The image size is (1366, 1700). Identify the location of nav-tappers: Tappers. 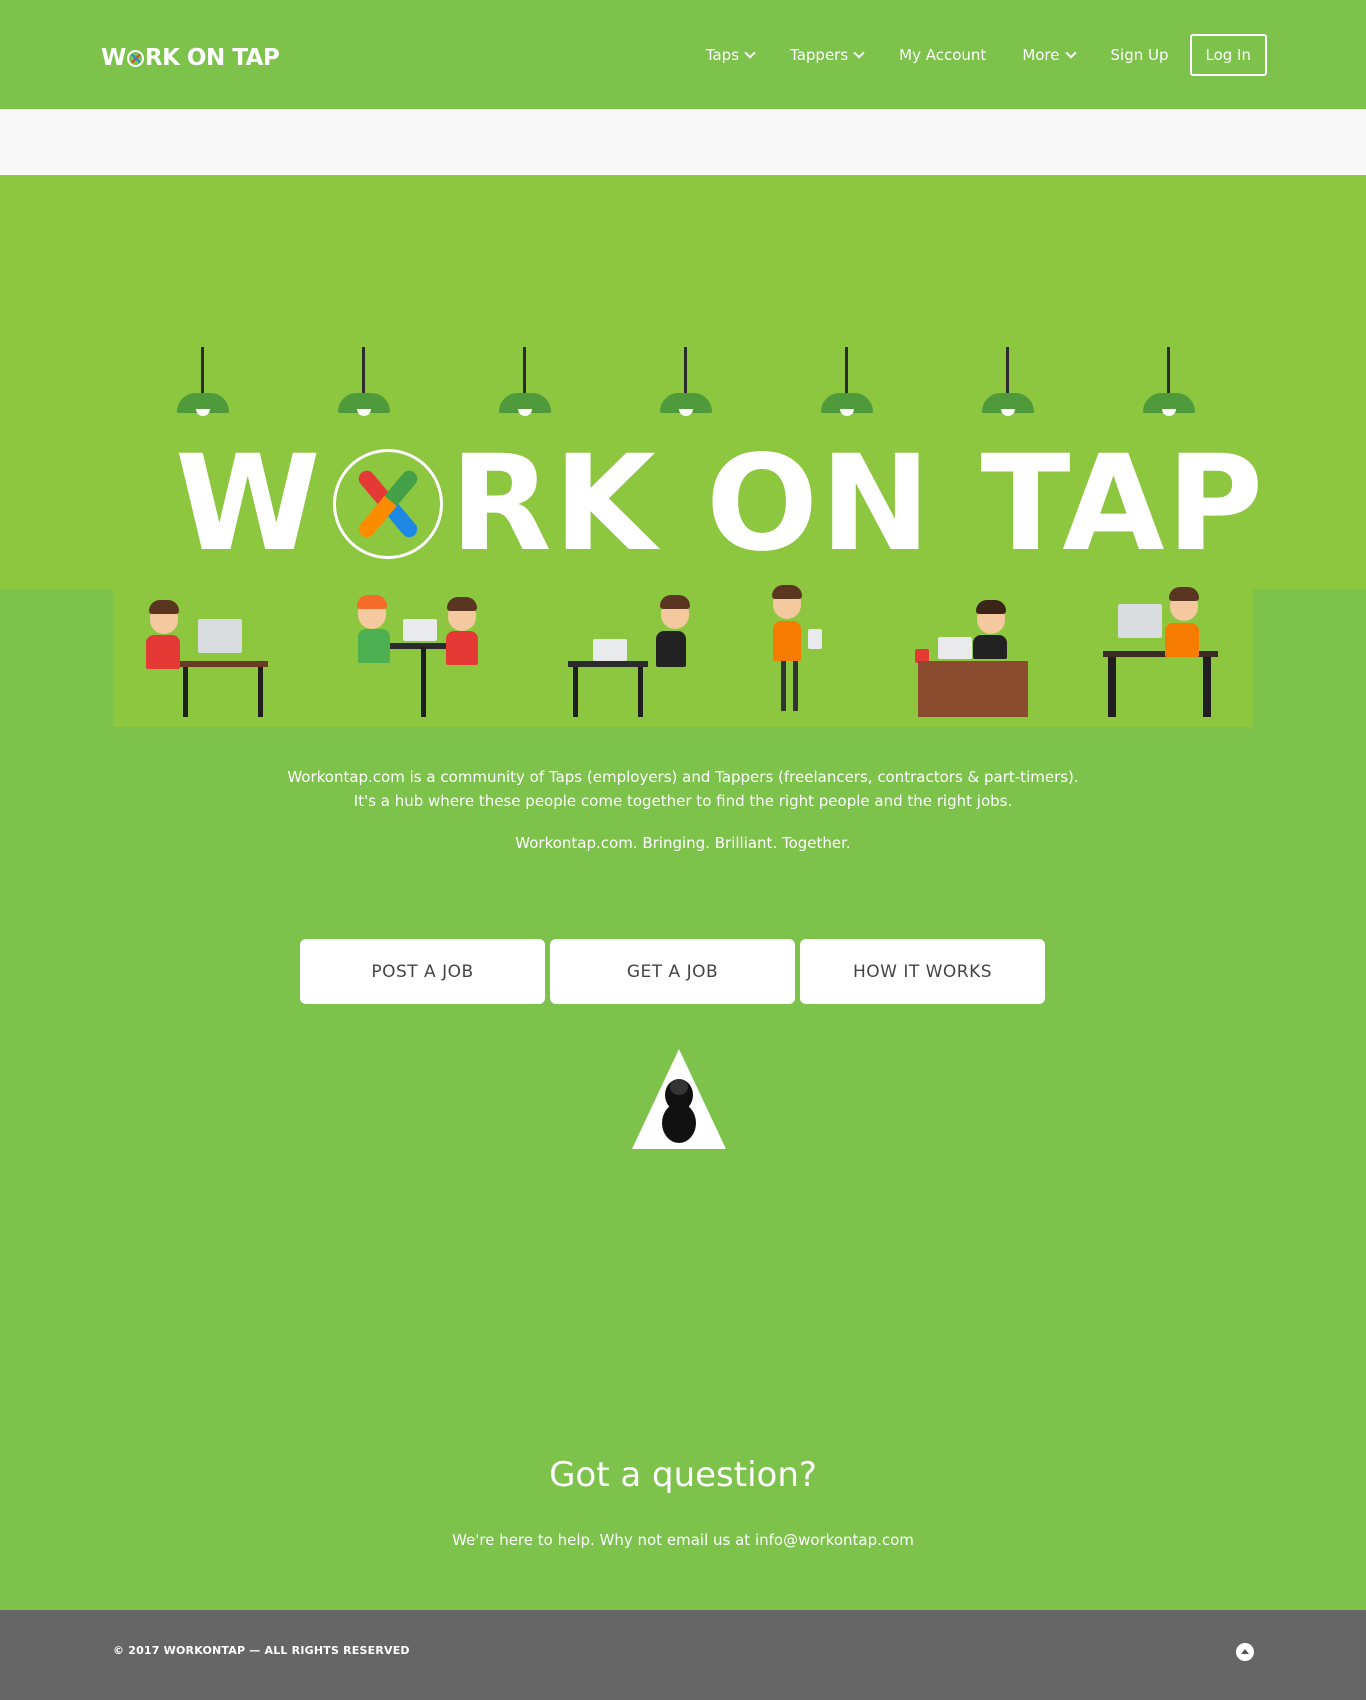
(827, 55).